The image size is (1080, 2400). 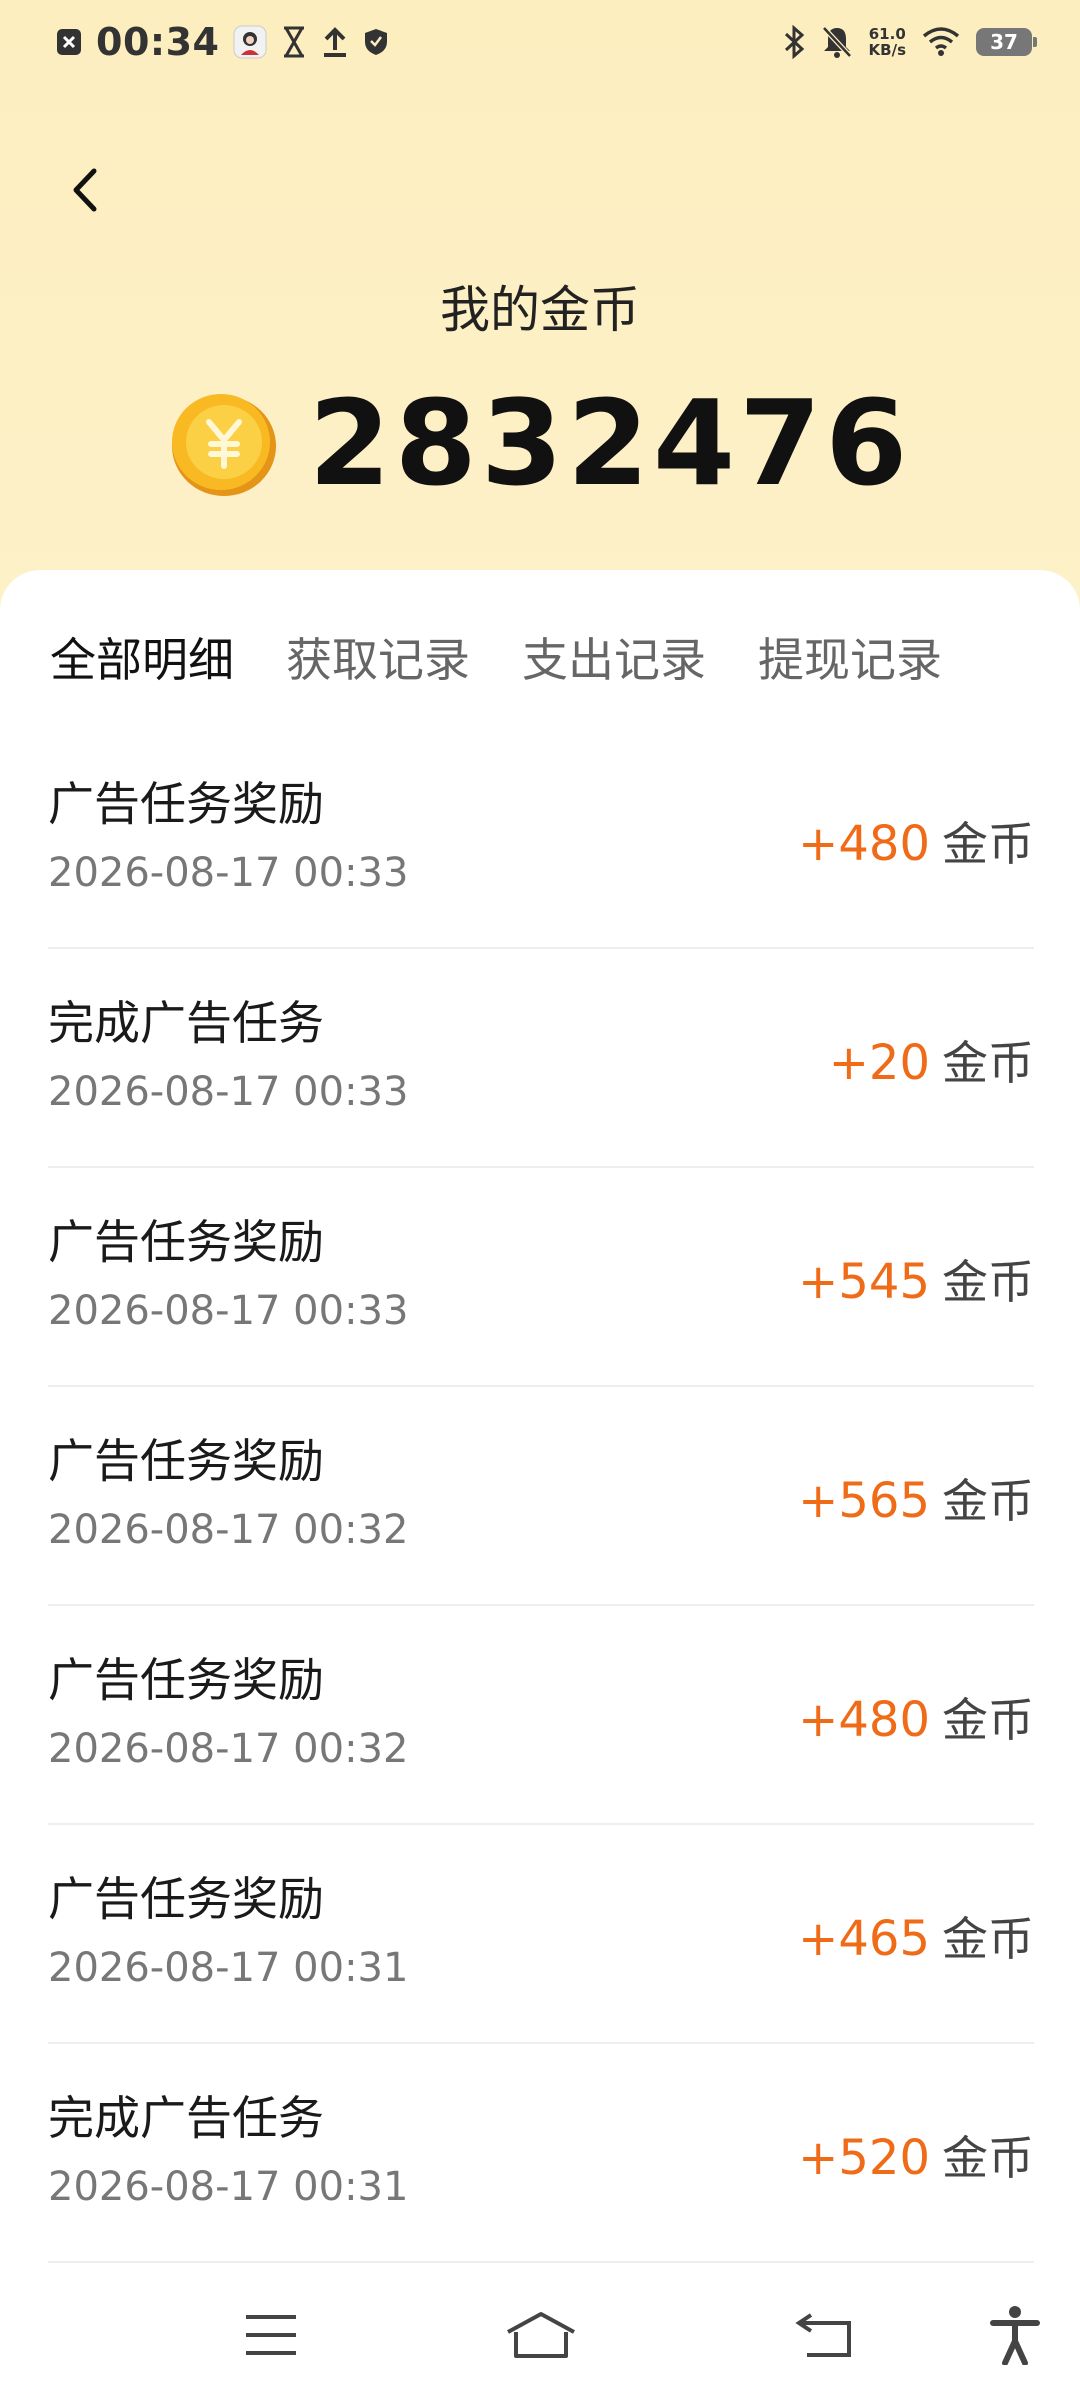 What do you see at coordinates (850, 657) in the screenshot?
I see `tab-withdraw-records: 提现记录` at bounding box center [850, 657].